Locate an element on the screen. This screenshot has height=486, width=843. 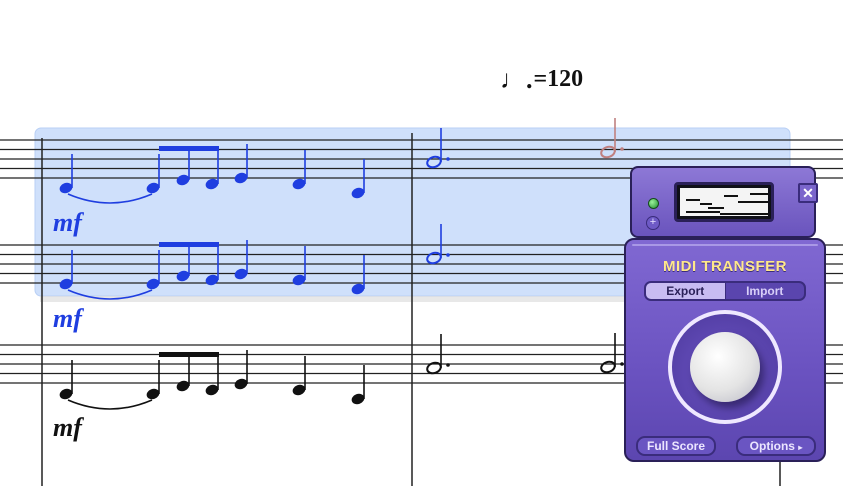
tab-export: Export is located at coordinates (685, 291).